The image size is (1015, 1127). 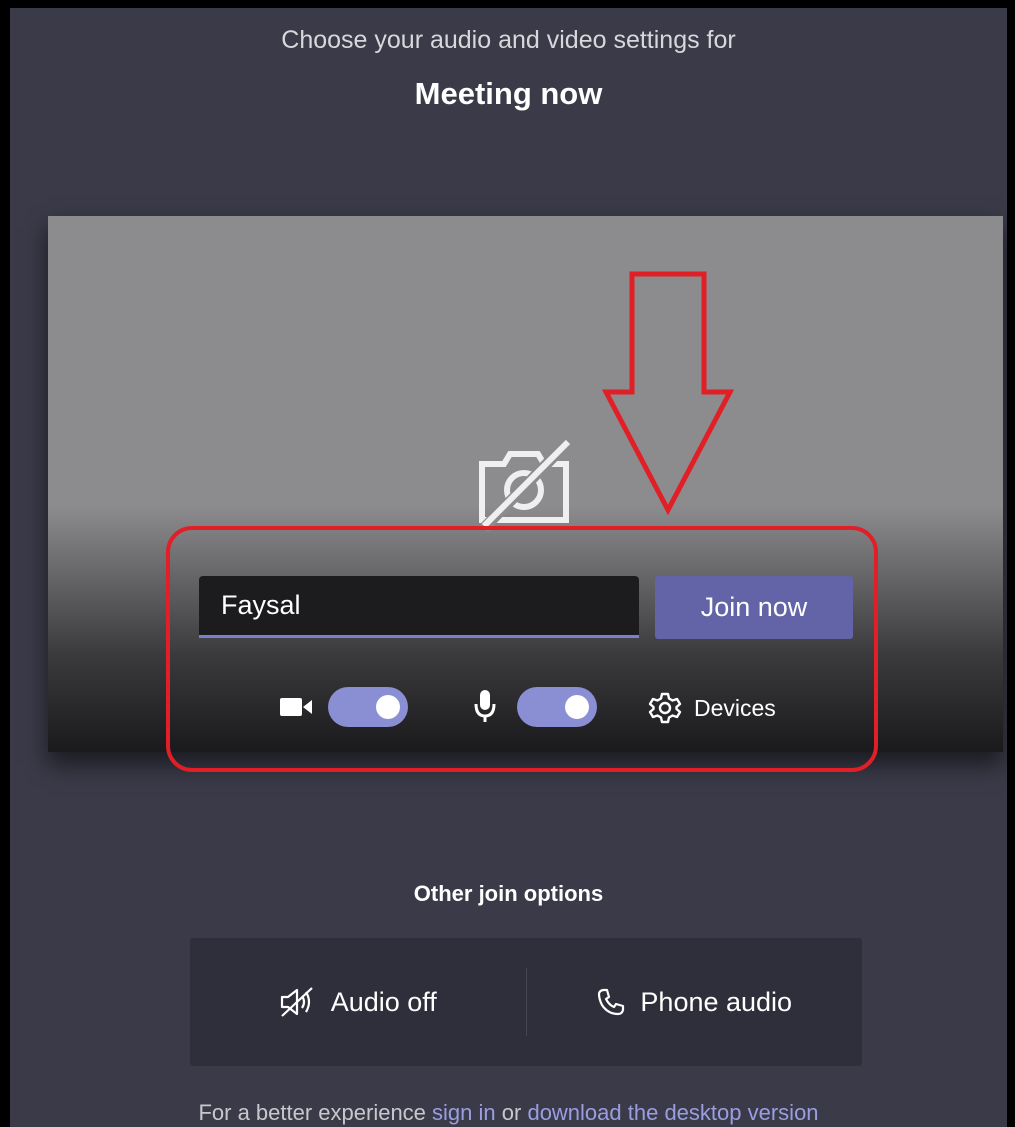 I want to click on audio-off-option: Audio off, so click(x=358, y=1002).